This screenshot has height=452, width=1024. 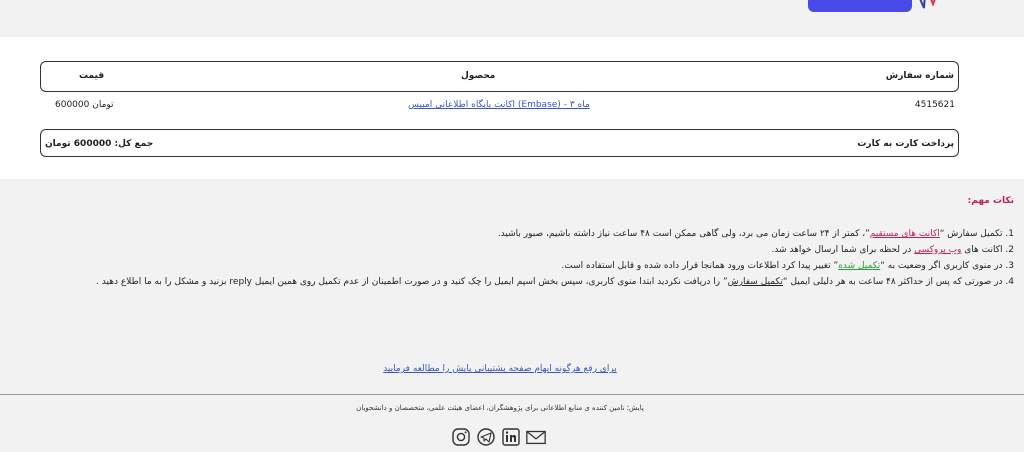 What do you see at coordinates (499, 76) in the screenshot?
I see `table-header: شماره سفارش محصول قیمت` at bounding box center [499, 76].